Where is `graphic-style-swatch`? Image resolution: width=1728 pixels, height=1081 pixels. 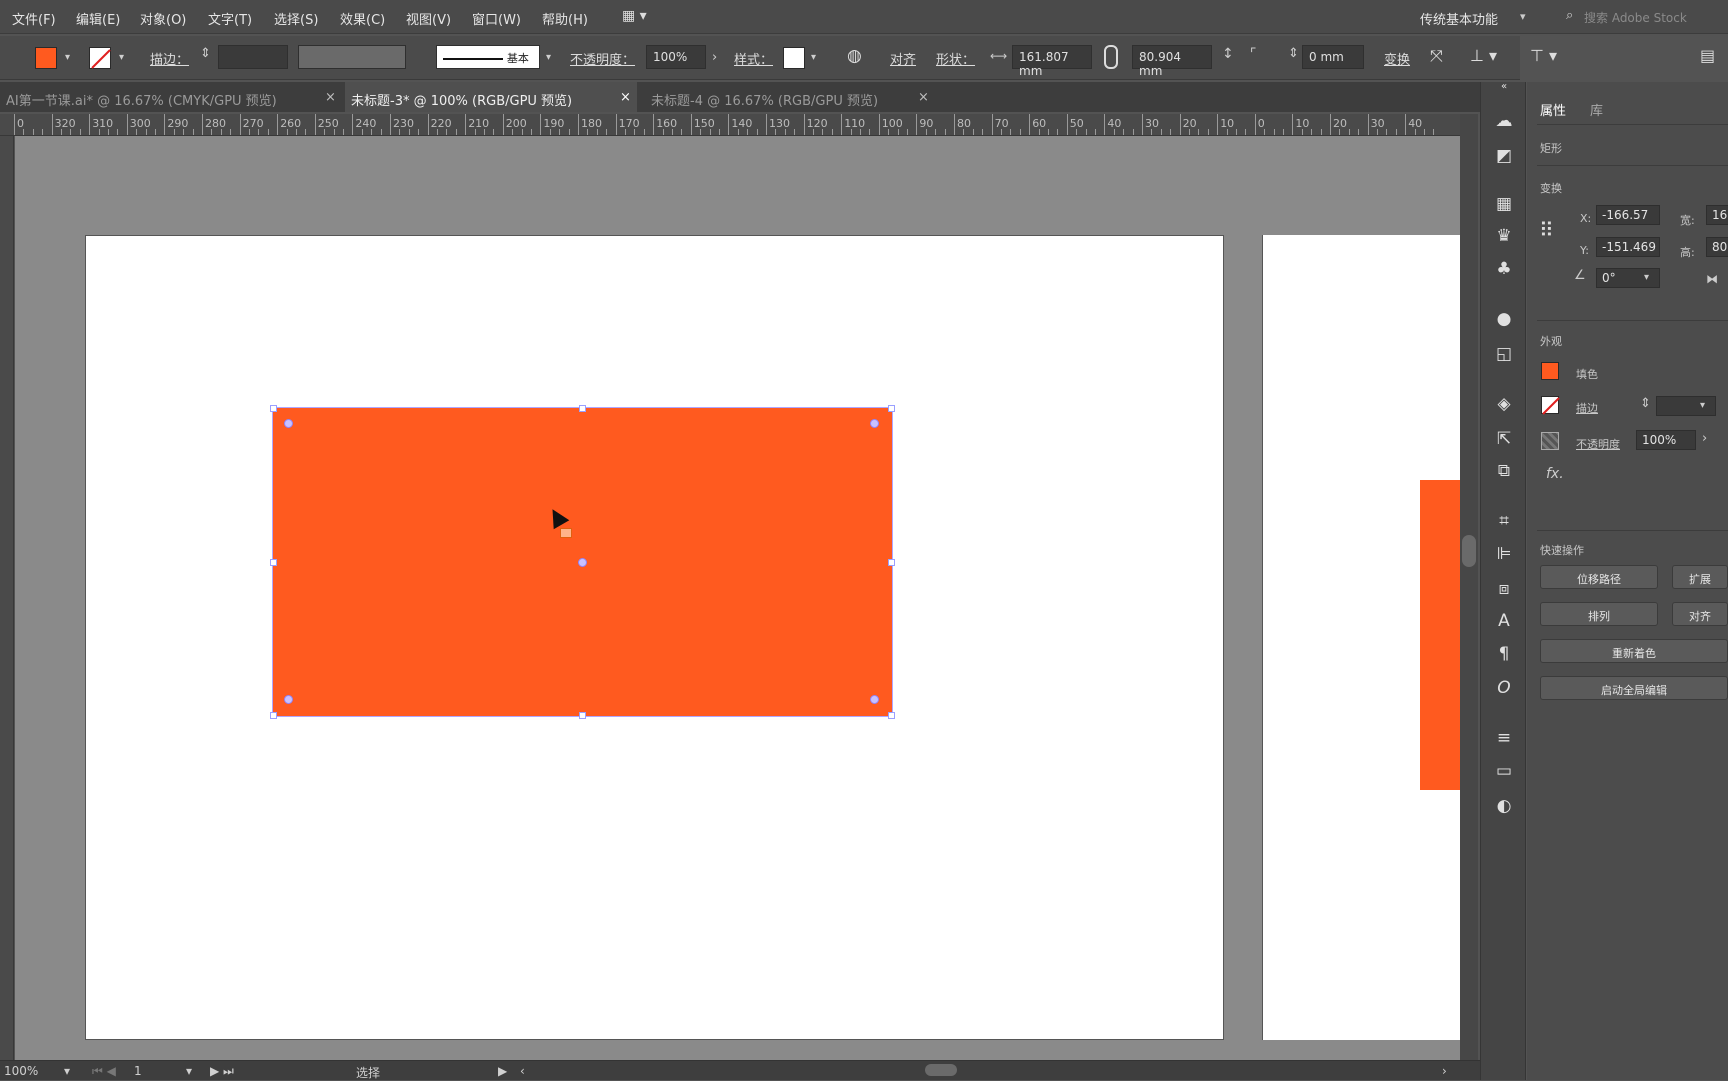 graphic-style-swatch is located at coordinates (794, 58).